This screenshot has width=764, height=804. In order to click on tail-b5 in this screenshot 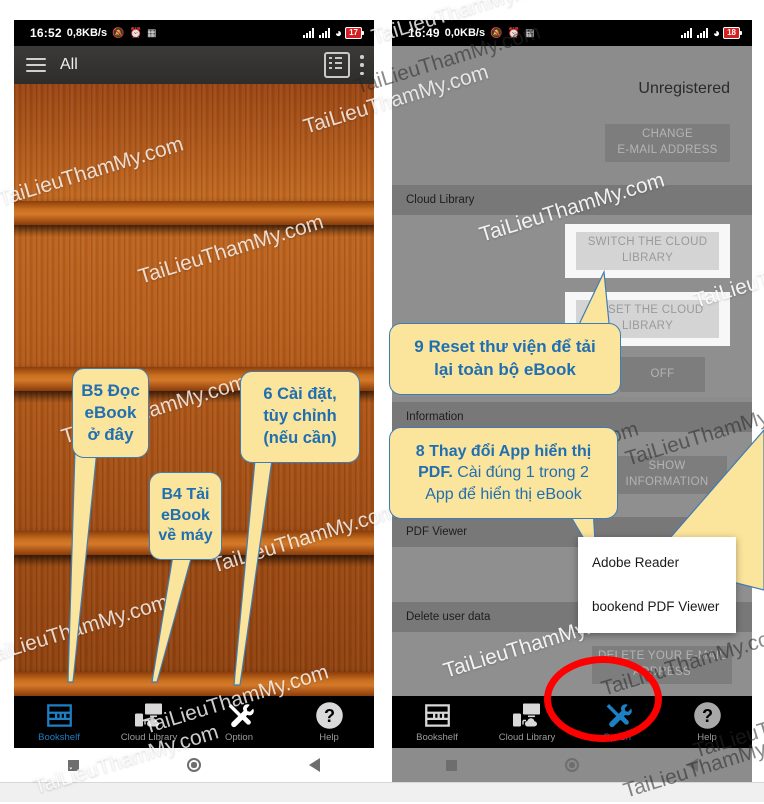, I will do `click(82, 566)`.